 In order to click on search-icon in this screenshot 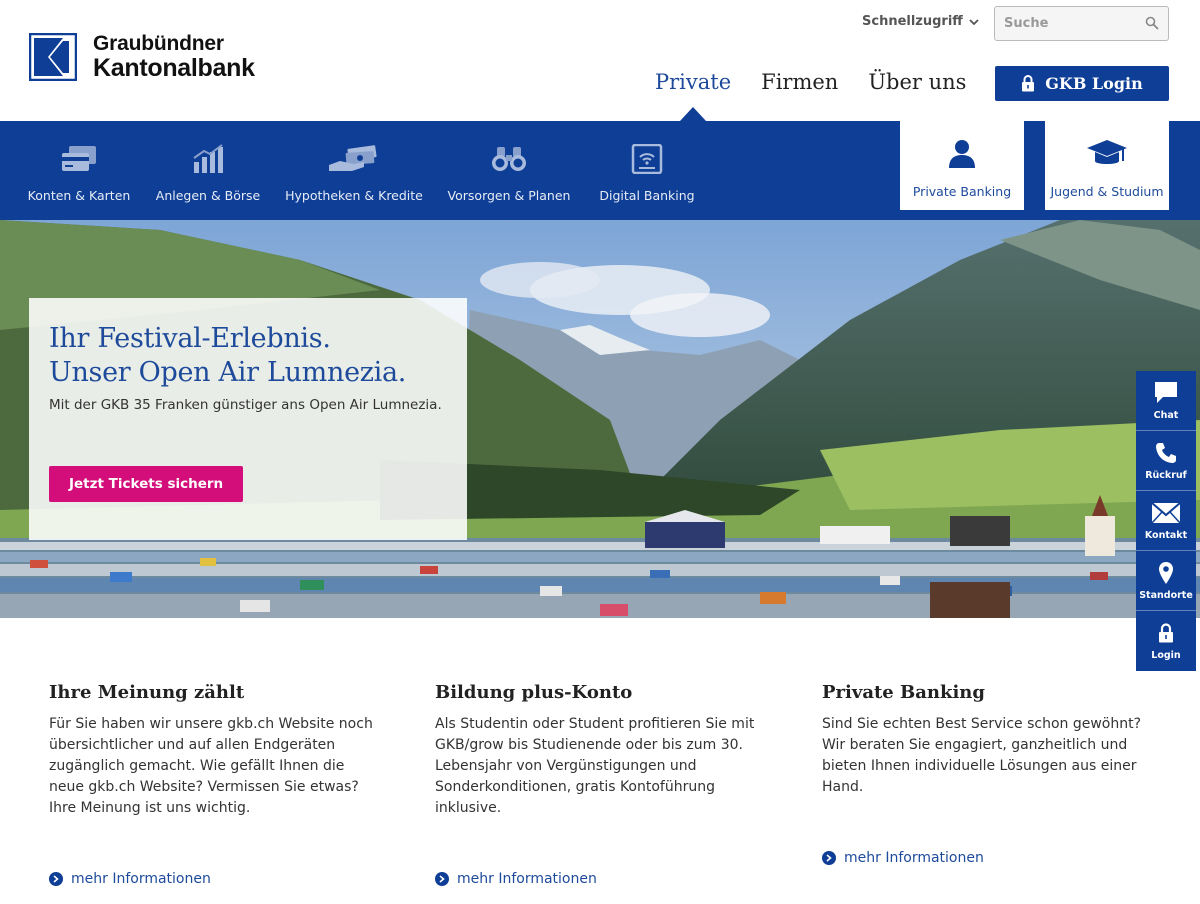, I will do `click(1152, 23)`.